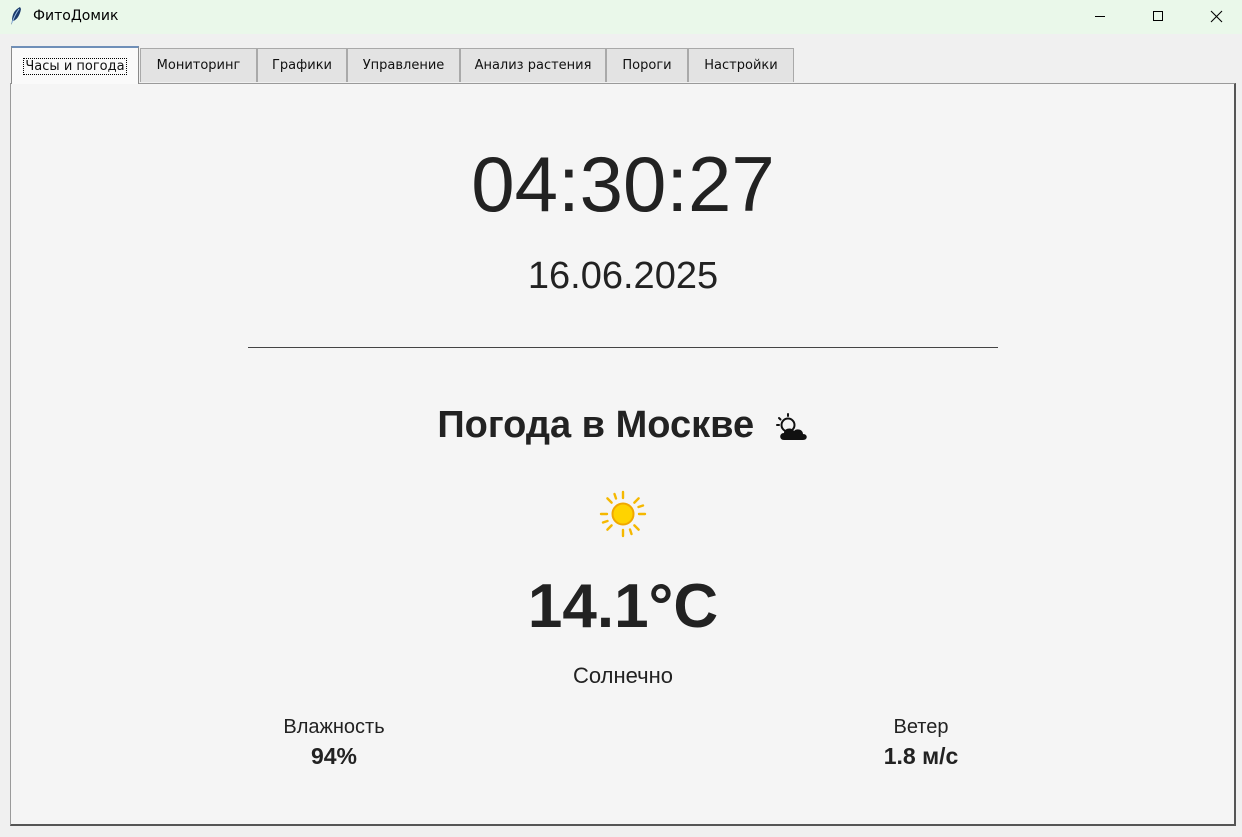 The image size is (1242, 837). I want to click on weather-heading: Погода в Москве, so click(623, 425).